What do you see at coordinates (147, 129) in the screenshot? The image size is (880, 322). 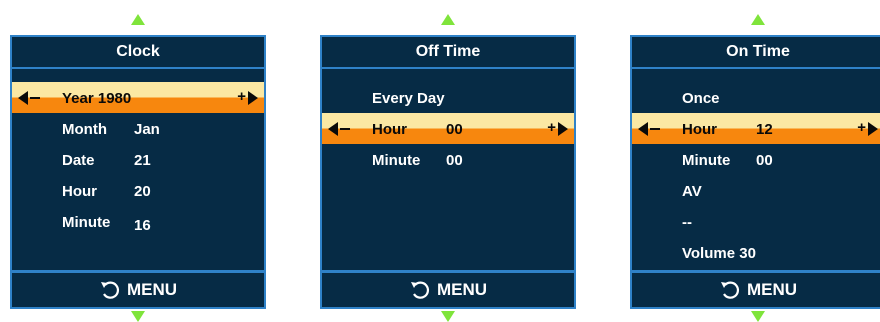 I see `menu-item-value: Jan` at bounding box center [147, 129].